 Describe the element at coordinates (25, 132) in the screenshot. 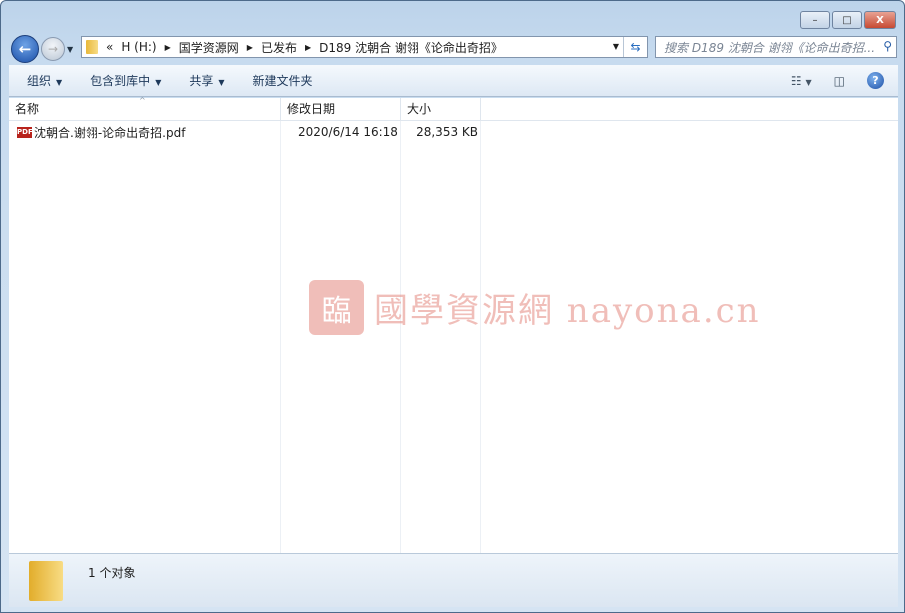

I see `pdf-icon: PDF` at that location.